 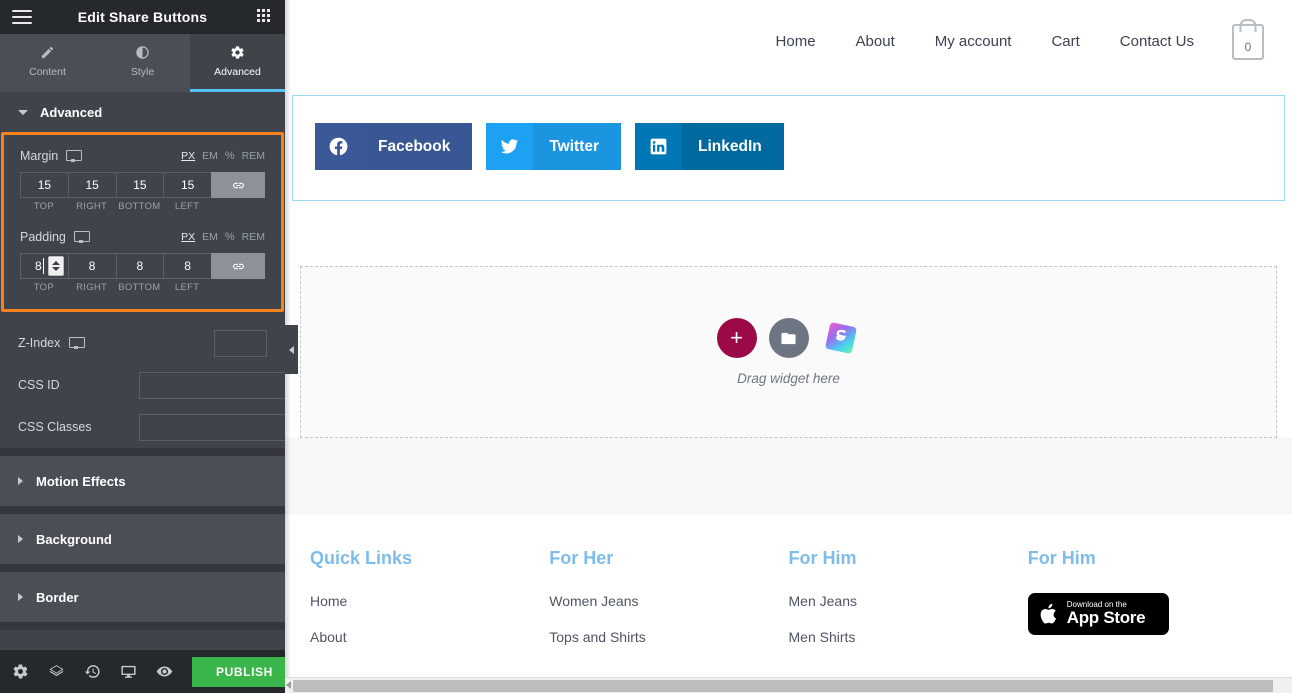 What do you see at coordinates (394, 146) in the screenshot?
I see `share-button-facebook: Facebook` at bounding box center [394, 146].